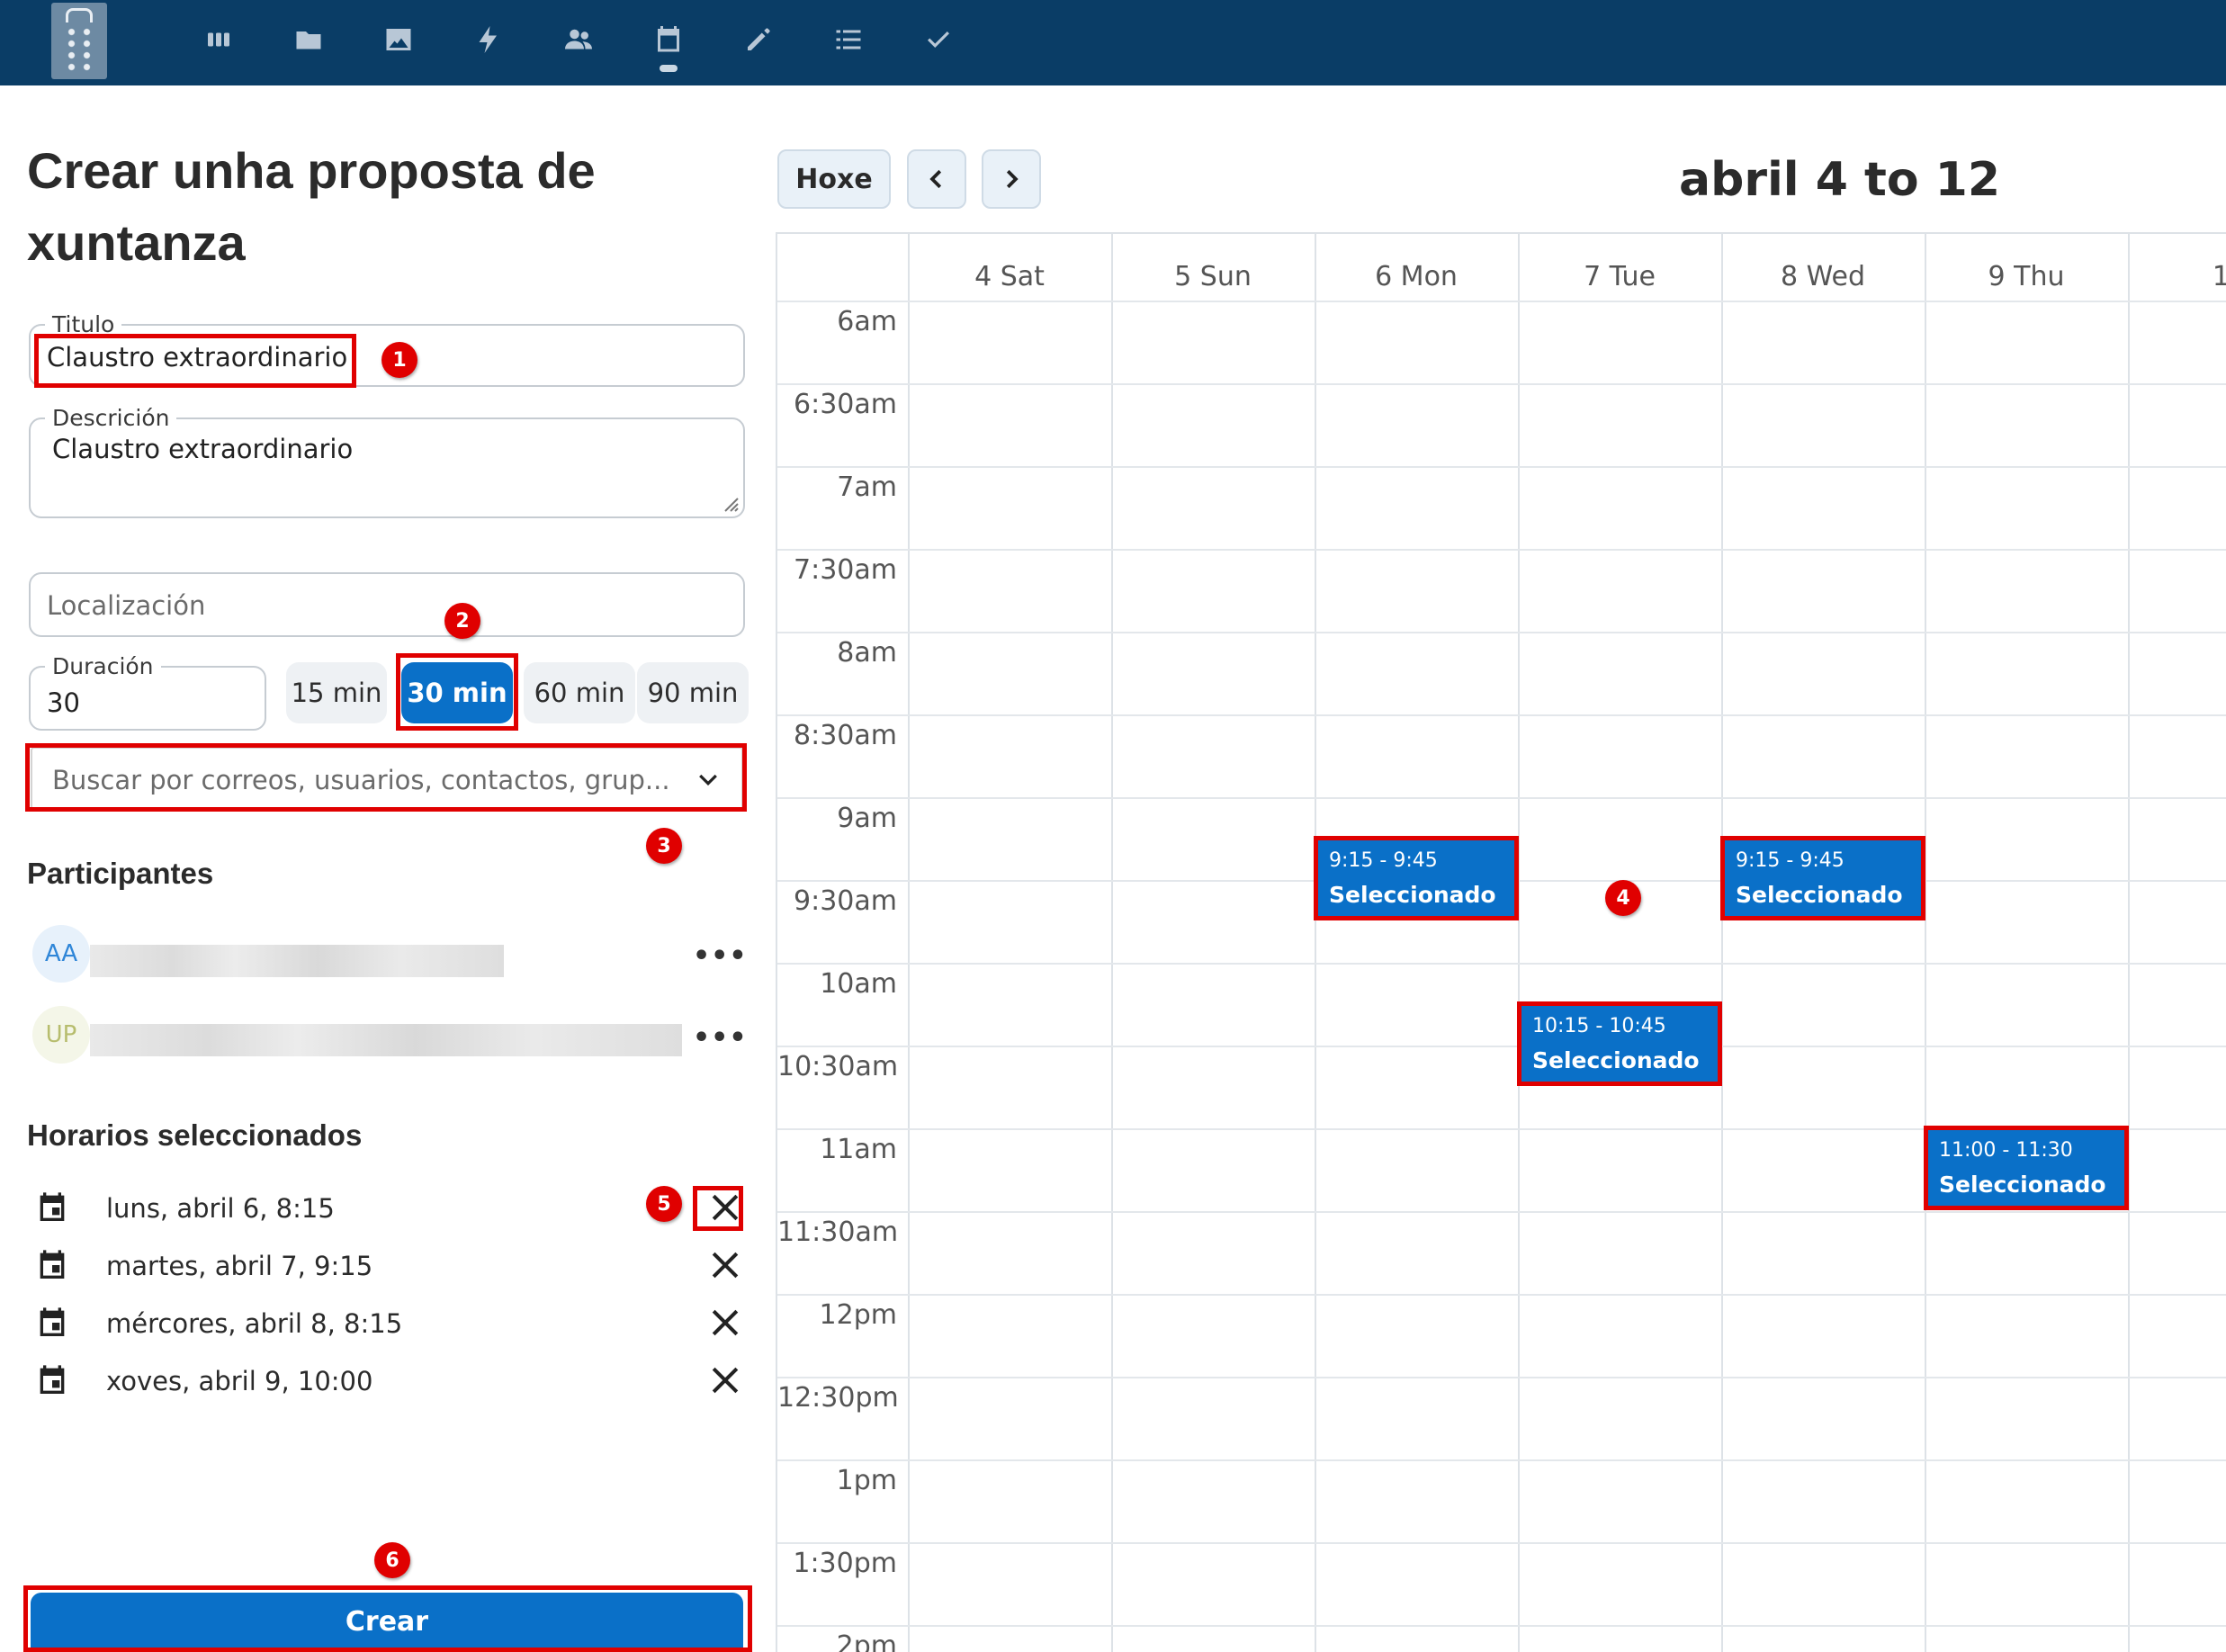  Describe the element at coordinates (254, 1324) in the screenshot. I see `schedule-label: mércores, abril 8, 8:15` at that location.